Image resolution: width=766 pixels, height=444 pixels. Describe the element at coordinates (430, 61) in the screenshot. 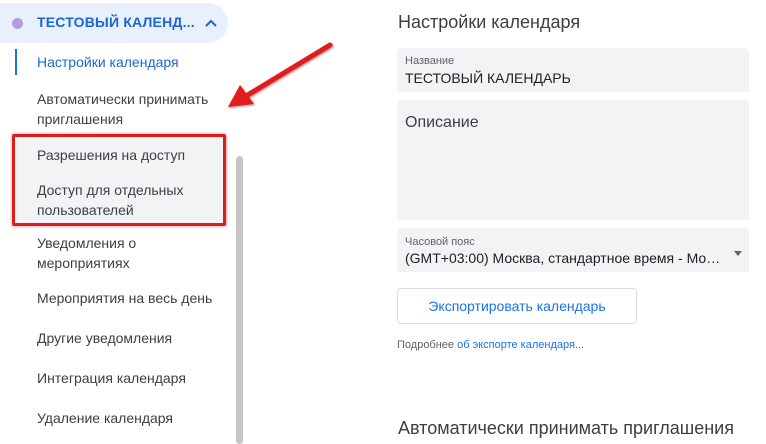

I see `name-field-label: Название` at that location.